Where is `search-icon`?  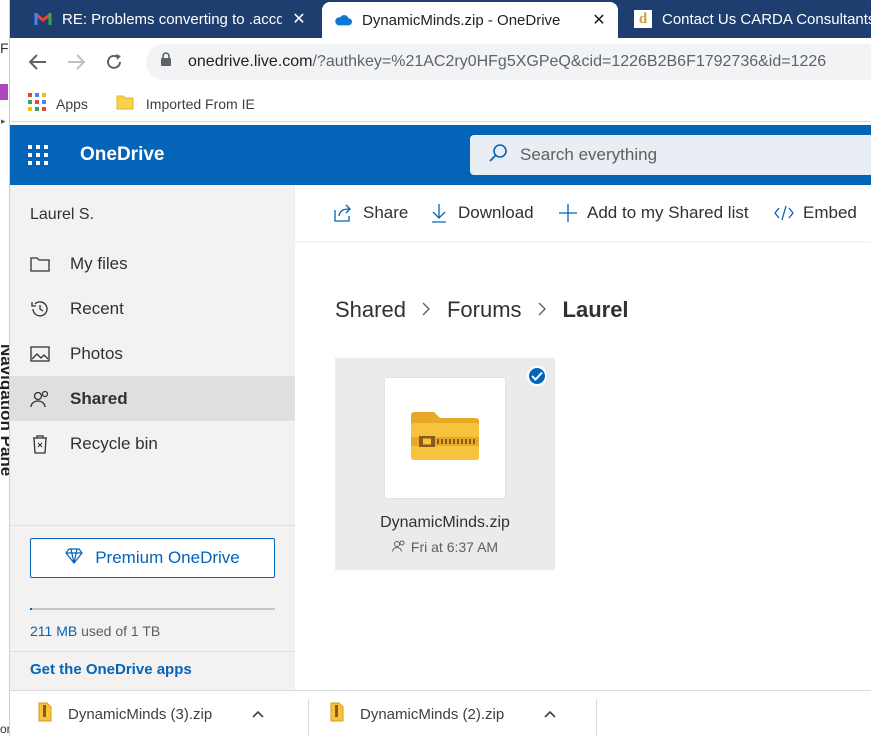 search-icon is located at coordinates (498, 155).